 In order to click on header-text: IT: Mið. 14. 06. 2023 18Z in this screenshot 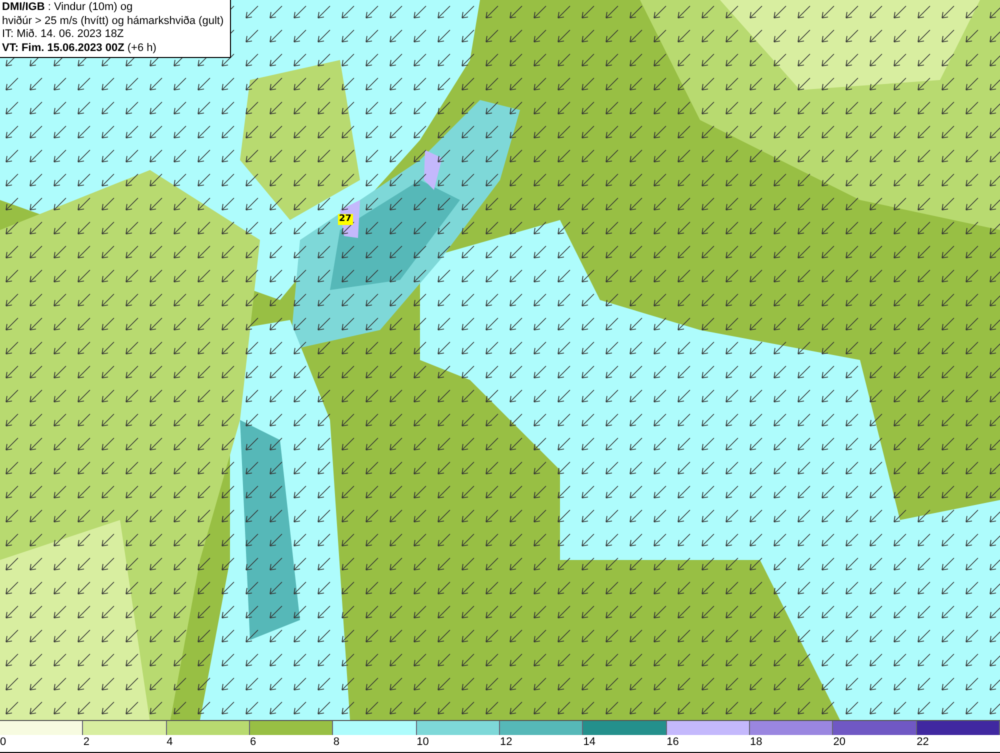, I will do `click(63, 35)`.